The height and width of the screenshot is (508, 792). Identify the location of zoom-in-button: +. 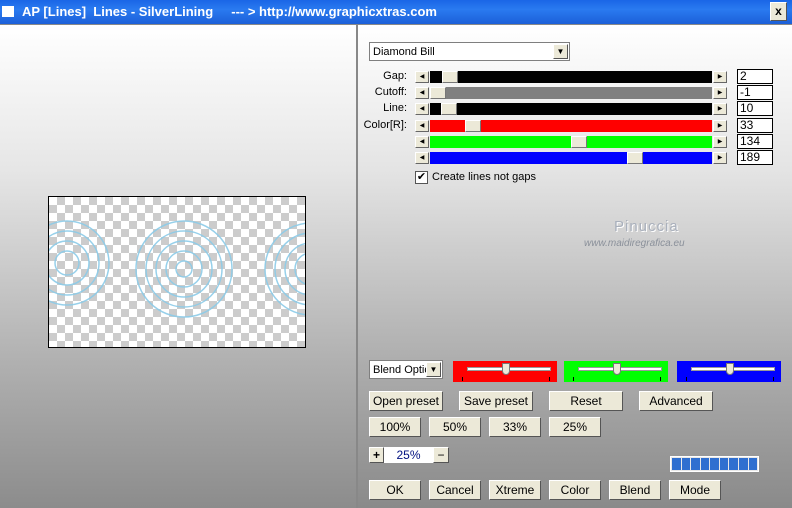
(376, 455).